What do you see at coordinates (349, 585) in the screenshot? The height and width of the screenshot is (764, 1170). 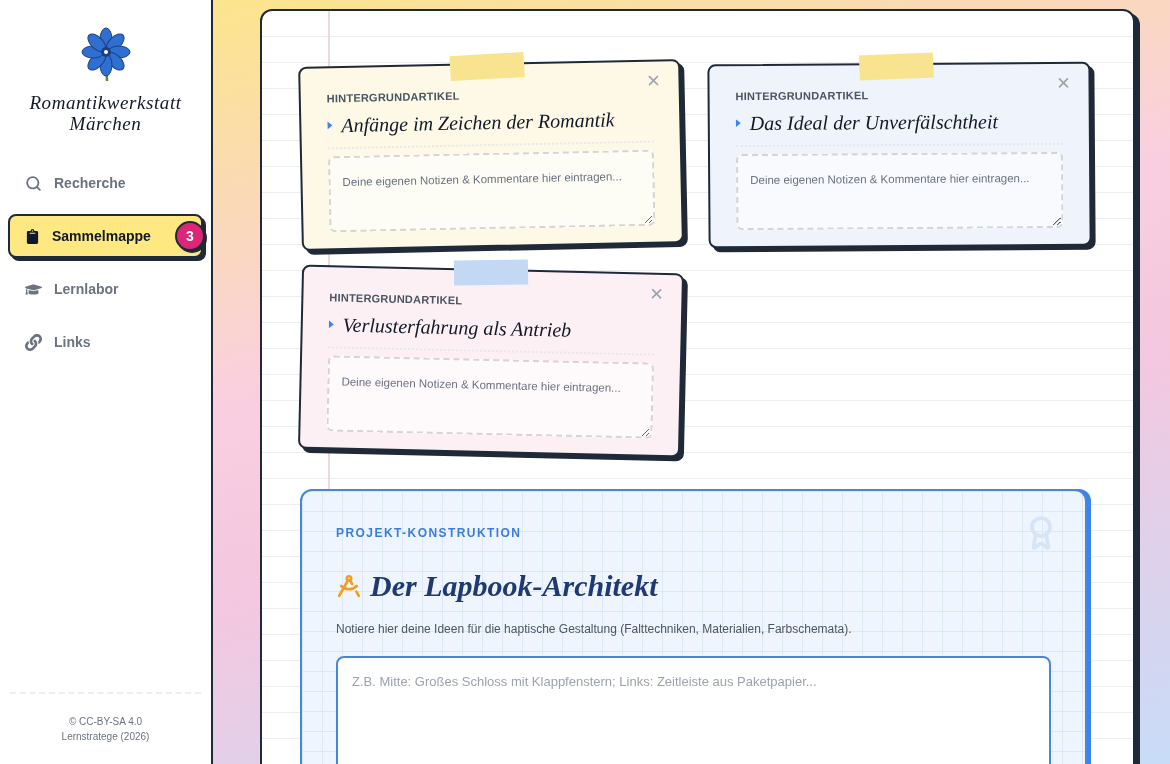 I see `compass-icon` at bounding box center [349, 585].